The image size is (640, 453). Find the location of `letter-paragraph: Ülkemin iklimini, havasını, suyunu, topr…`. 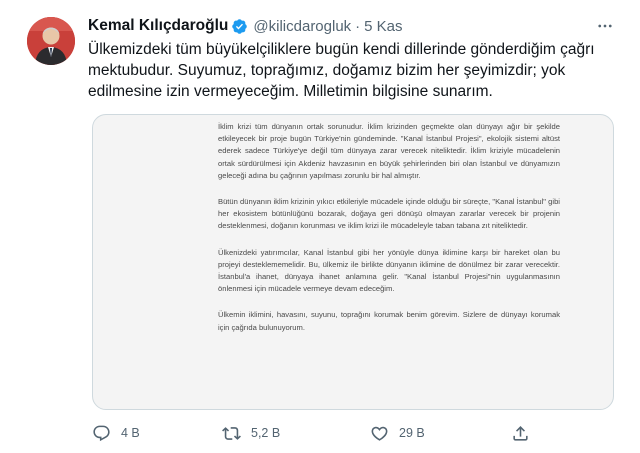

letter-paragraph: Ülkemin iklimini, havasını, suyunu, topr… is located at coordinates (389, 321).